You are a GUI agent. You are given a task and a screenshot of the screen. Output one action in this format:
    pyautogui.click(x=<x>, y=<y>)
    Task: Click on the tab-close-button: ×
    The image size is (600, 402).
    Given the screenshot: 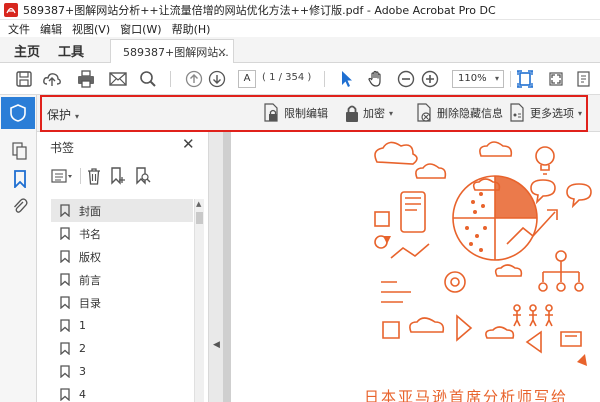 What is the action you would take?
    pyautogui.click(x=222, y=52)
    